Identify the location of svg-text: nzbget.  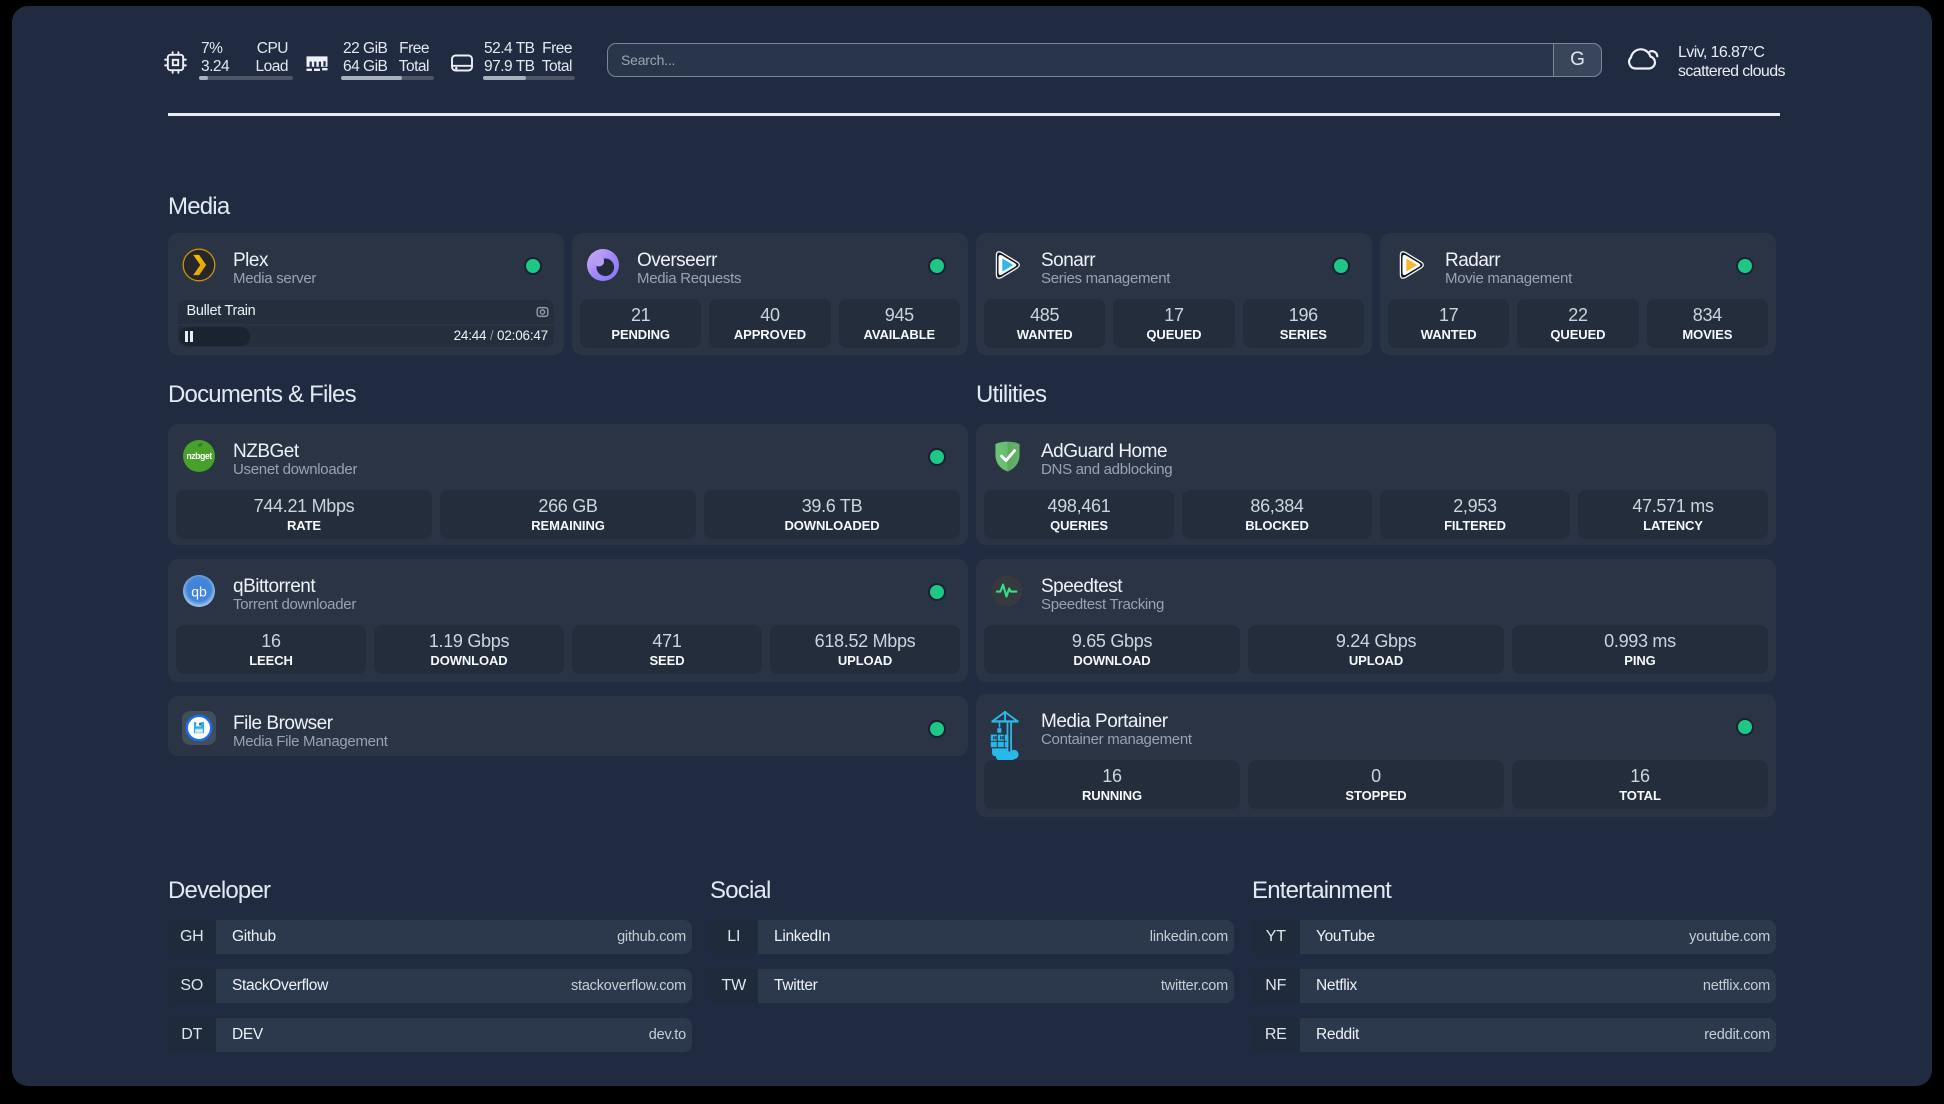
(199, 456).